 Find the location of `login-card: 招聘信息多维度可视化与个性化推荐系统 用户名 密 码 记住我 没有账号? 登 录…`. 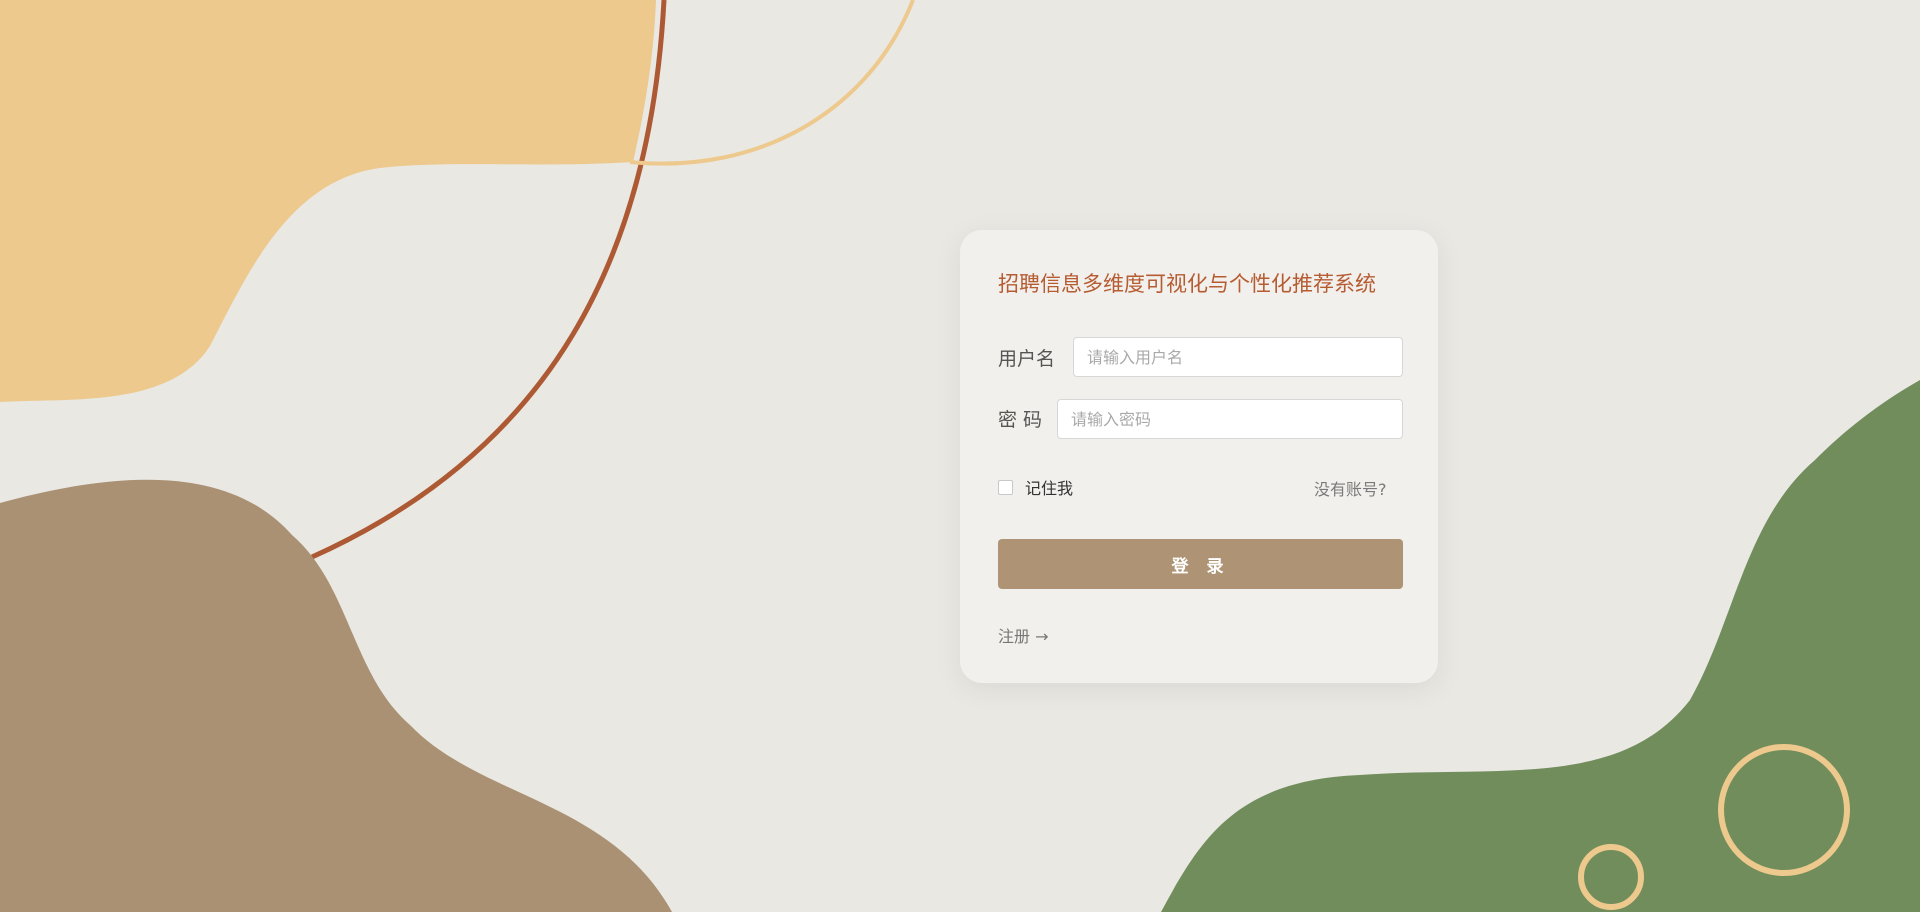

login-card: 招聘信息多维度可视化与个性化推荐系统 用户名 密 码 记住我 没有账号? 登 录… is located at coordinates (1199, 456).